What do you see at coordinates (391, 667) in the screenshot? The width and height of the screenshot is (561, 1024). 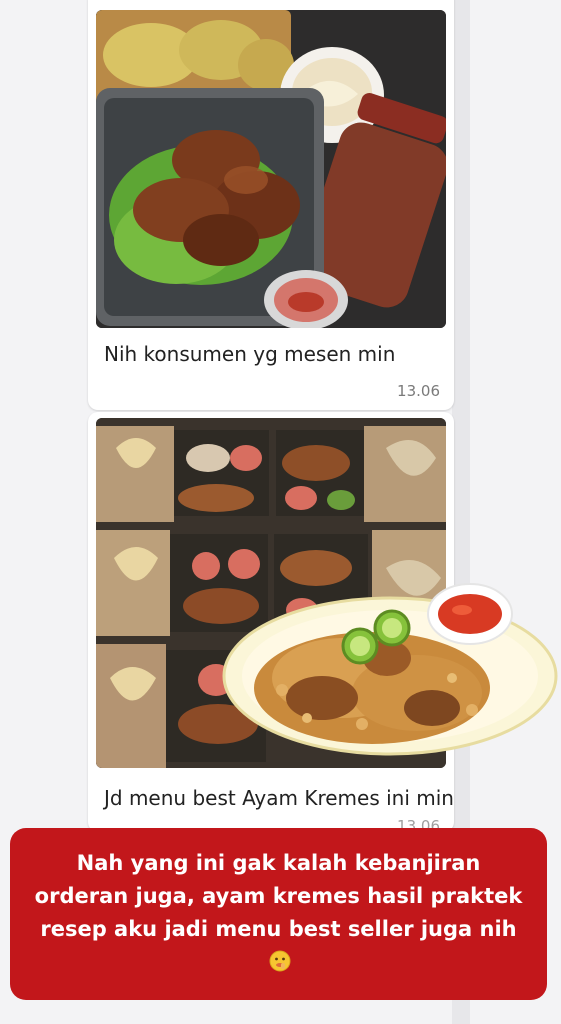 I see `ayam-kremes-plate-image` at bounding box center [391, 667].